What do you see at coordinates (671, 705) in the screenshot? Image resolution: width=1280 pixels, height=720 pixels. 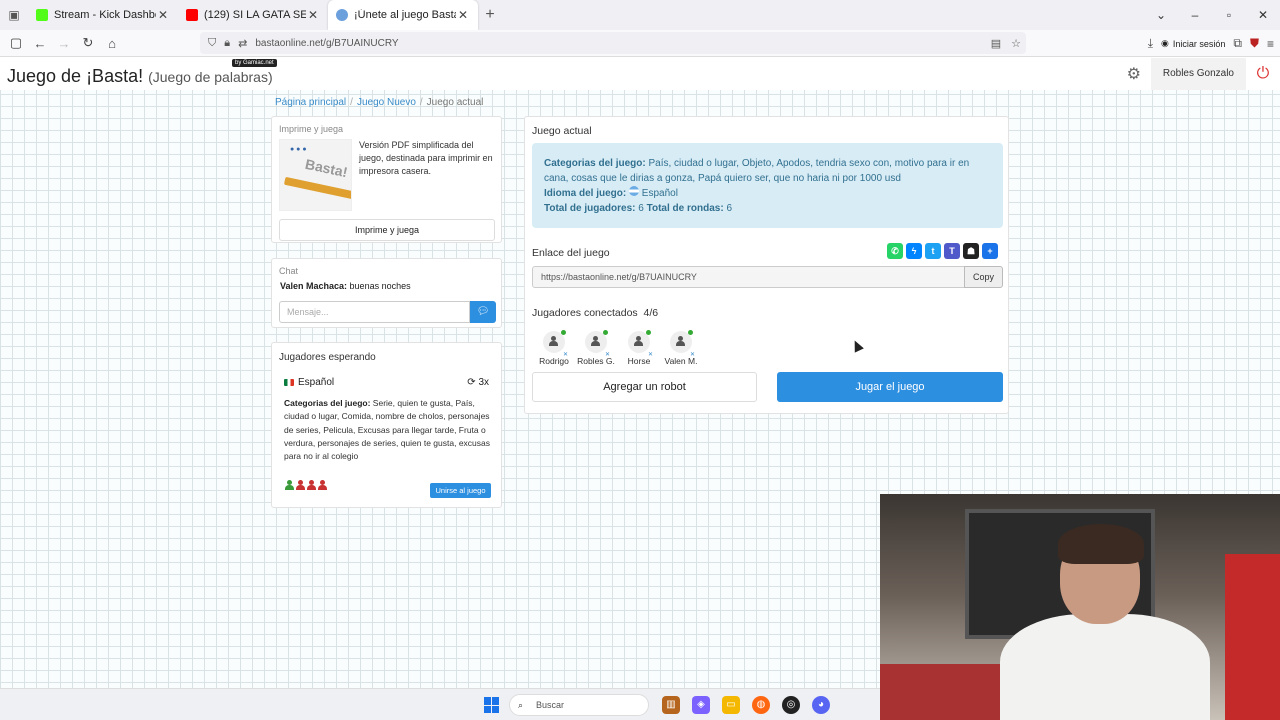 I see `widgets-icon: ▥` at bounding box center [671, 705].